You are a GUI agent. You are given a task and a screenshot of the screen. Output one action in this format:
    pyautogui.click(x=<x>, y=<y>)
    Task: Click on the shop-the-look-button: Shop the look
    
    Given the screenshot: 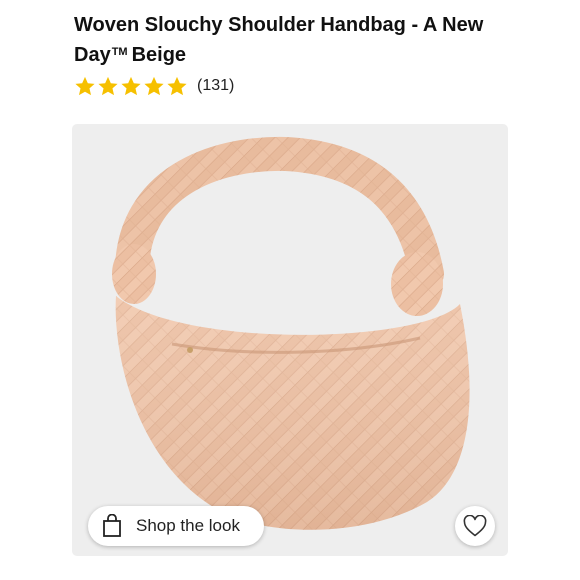 What is the action you would take?
    pyautogui.click(x=176, y=526)
    